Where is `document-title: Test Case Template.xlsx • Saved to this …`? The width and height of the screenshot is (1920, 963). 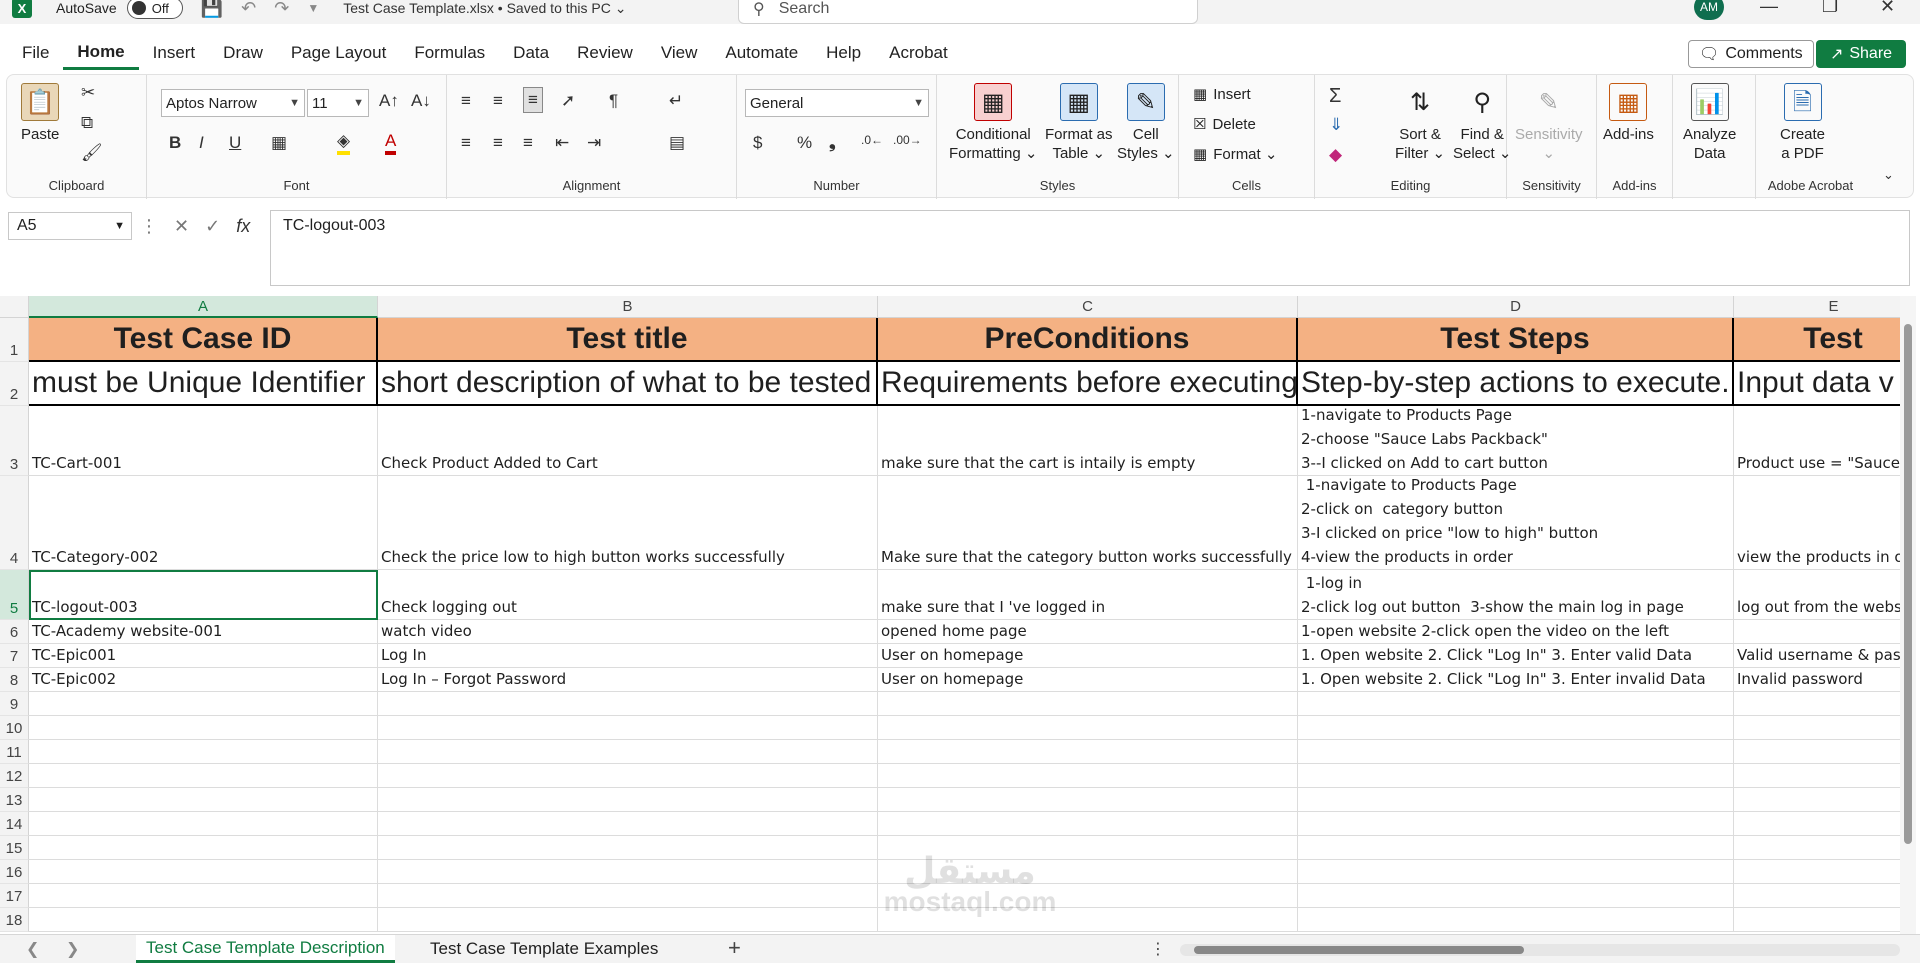 document-title: Test Case Template.xlsx • Saved to this … is located at coordinates (484, 8).